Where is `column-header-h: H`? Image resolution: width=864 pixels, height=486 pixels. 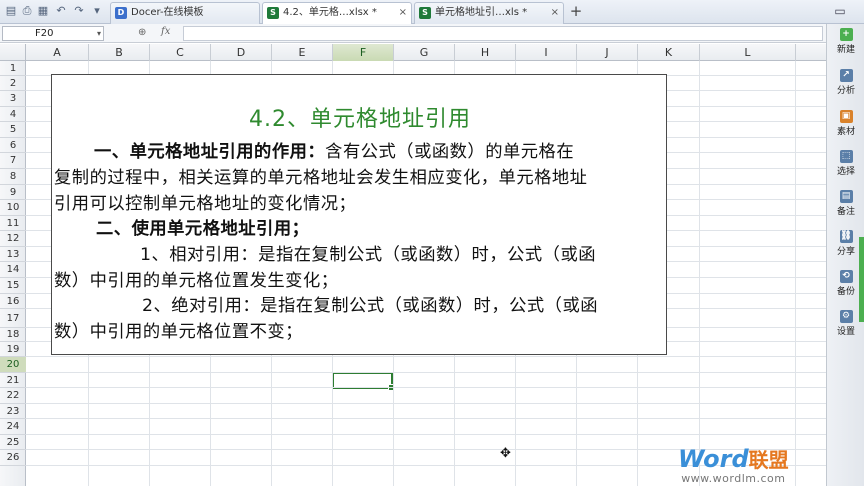 column-header-h: H is located at coordinates (485, 52).